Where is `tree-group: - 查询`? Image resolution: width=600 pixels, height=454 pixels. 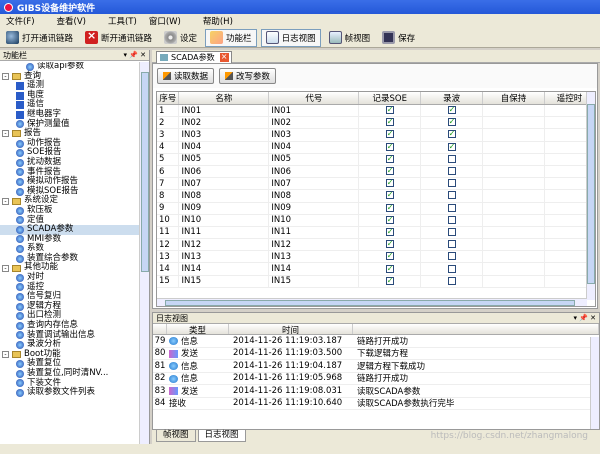 tree-group: - 查询 is located at coordinates (69, 76).